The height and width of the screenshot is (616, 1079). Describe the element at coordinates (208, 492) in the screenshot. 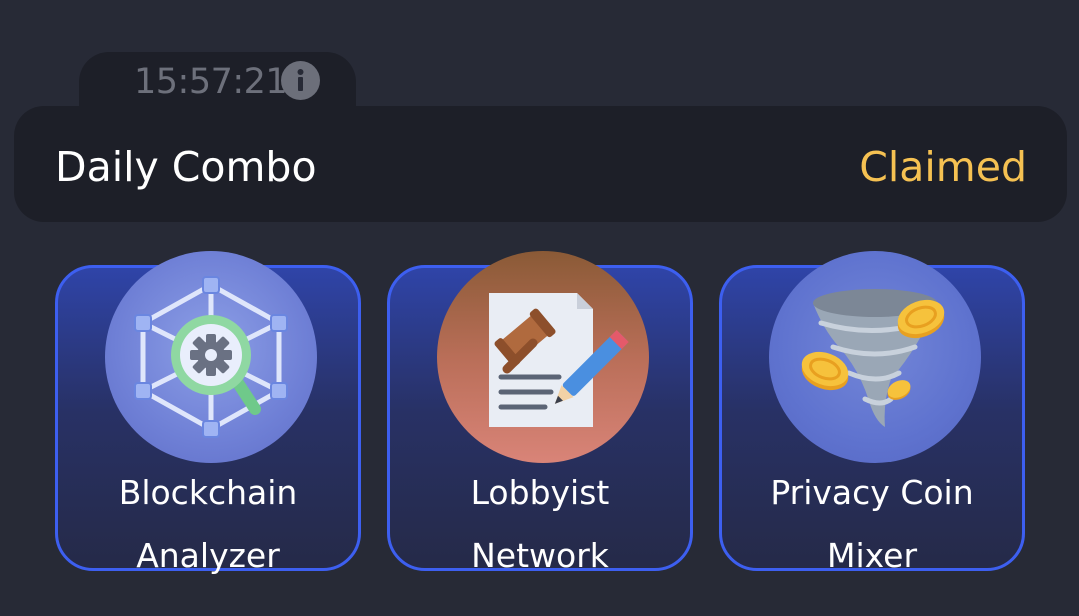

I see `card-title-line1: Blockchain` at that location.